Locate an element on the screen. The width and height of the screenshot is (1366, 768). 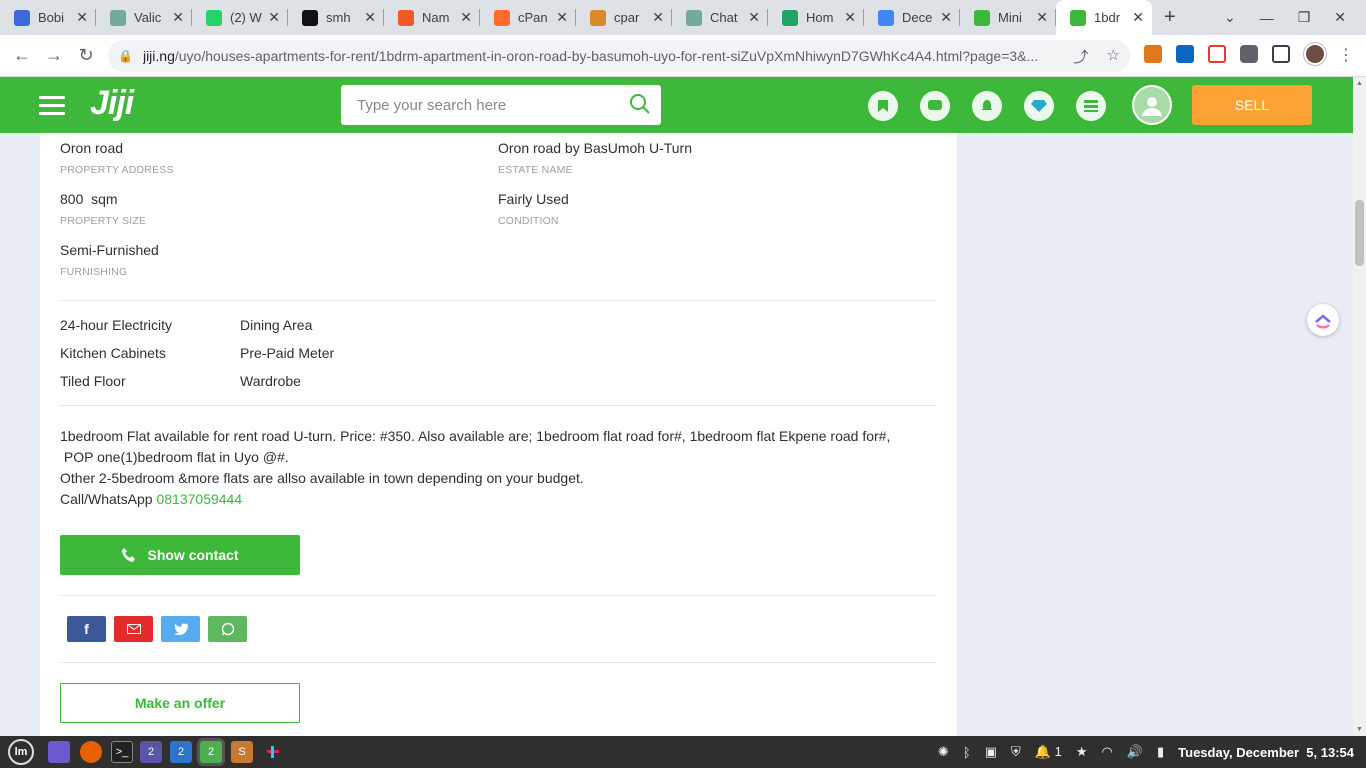
clock: Tuesday, December 5, 13:54 is located at coordinates (1266, 752).